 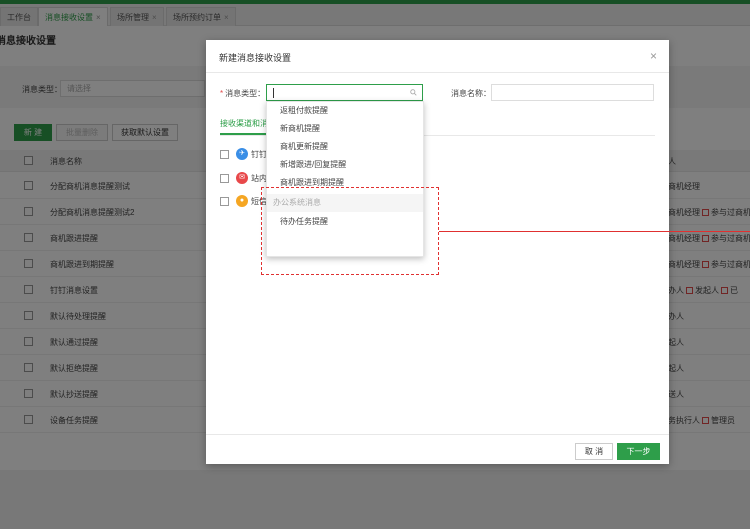 I want to click on label-text: 消息类型：, so click(x=245, y=93).